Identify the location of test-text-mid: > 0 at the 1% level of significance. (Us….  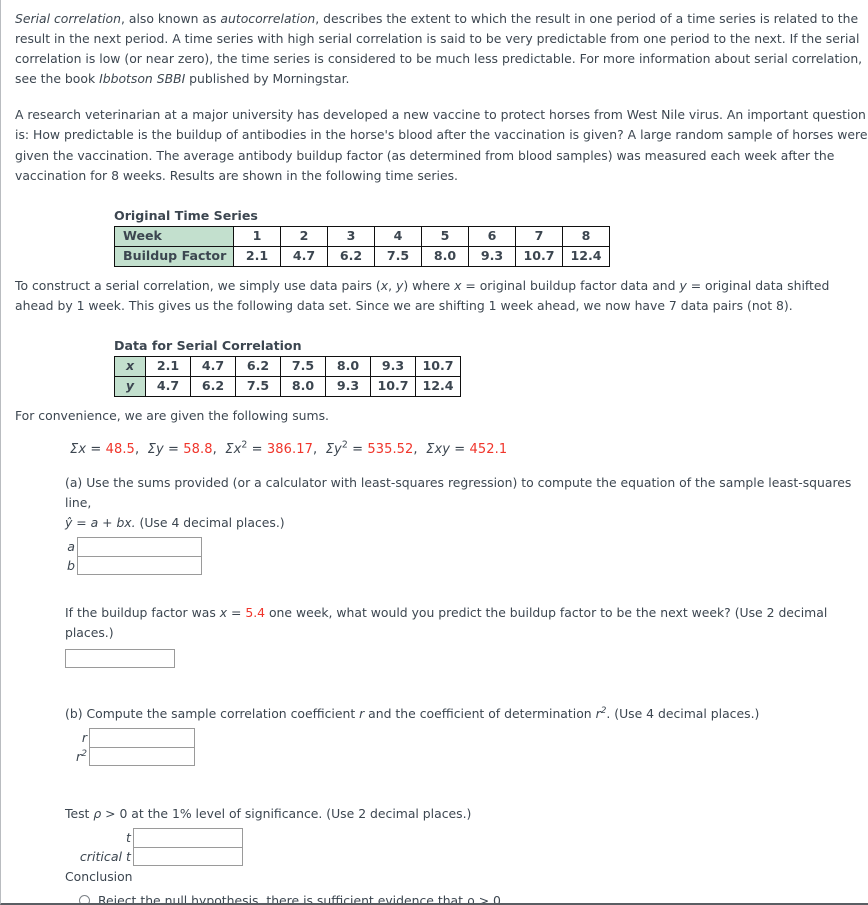
(286, 813).